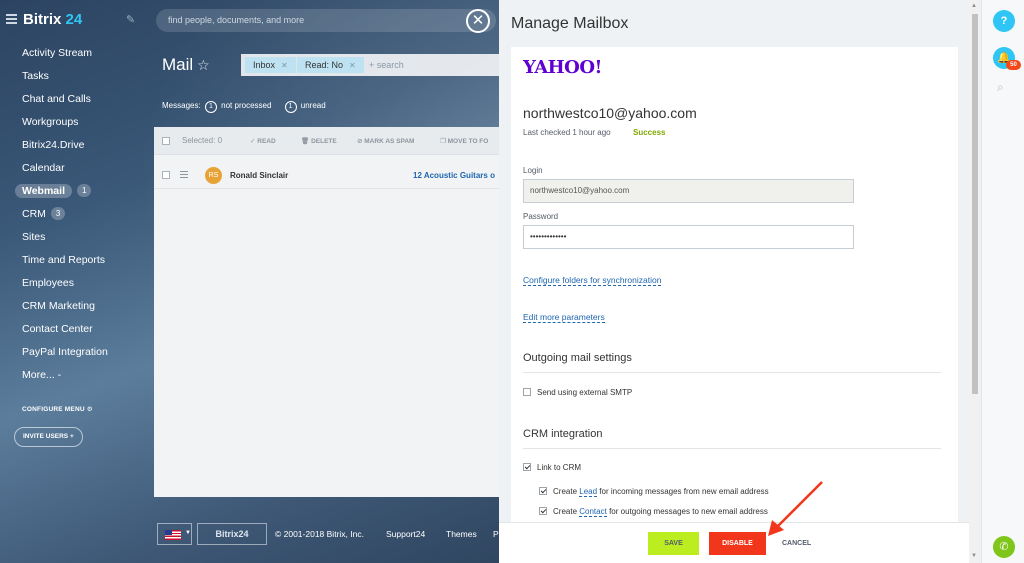 This screenshot has height=563, width=1024. I want to click on logo-row: Bitrix 24 ✎, so click(76, 21).